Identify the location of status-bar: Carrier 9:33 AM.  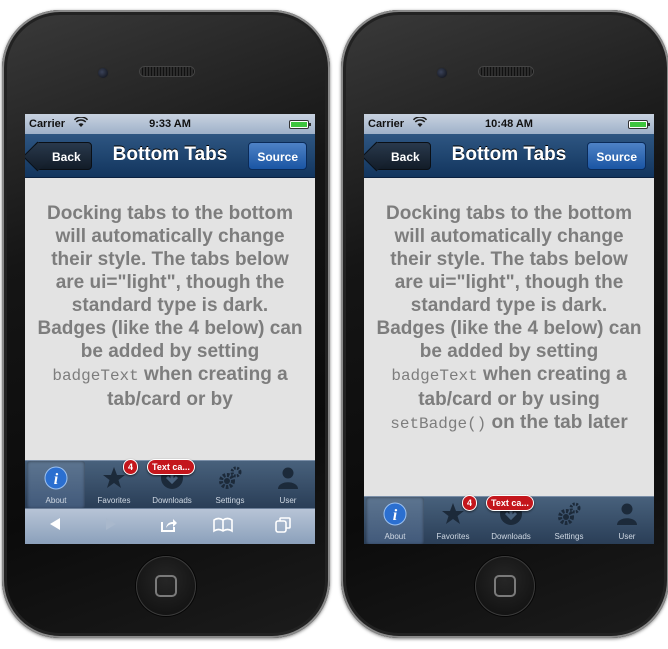
(170, 124).